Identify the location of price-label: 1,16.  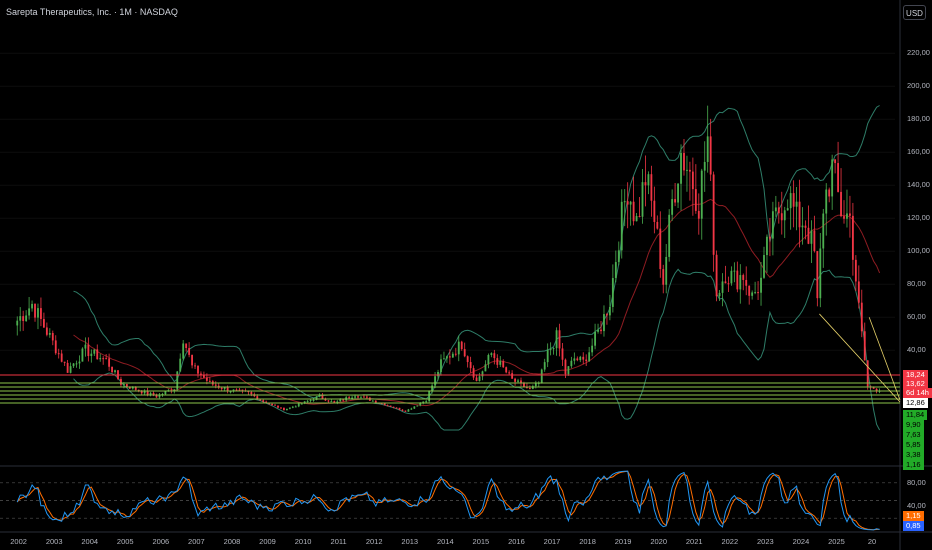
(913, 465).